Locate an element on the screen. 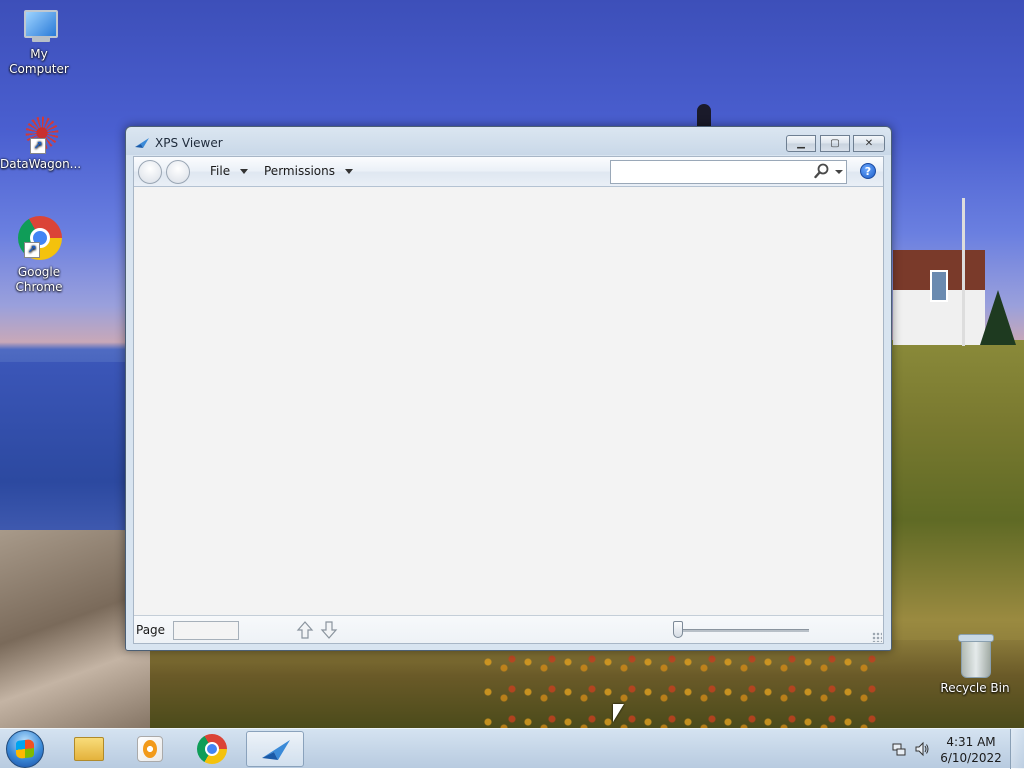 The height and width of the screenshot is (769, 1024). back-button is located at coordinates (150, 172).